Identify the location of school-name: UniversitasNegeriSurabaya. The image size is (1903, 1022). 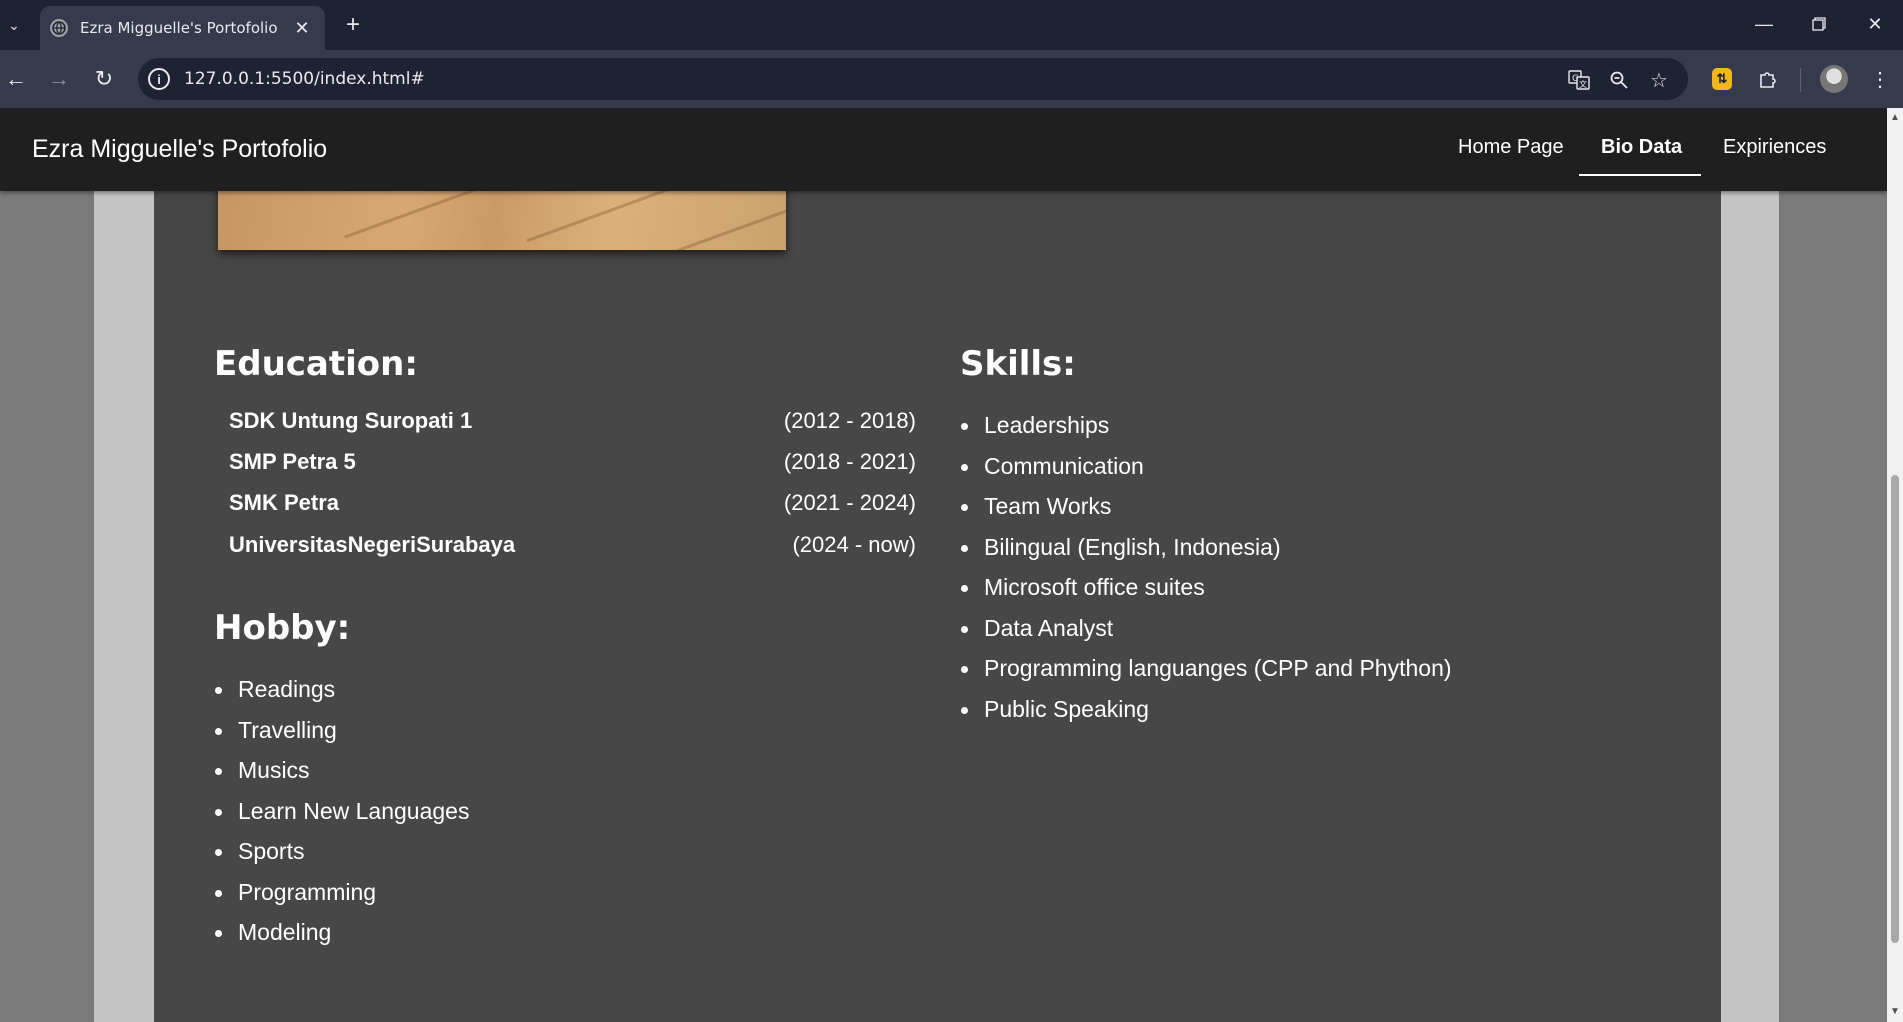
(372, 544).